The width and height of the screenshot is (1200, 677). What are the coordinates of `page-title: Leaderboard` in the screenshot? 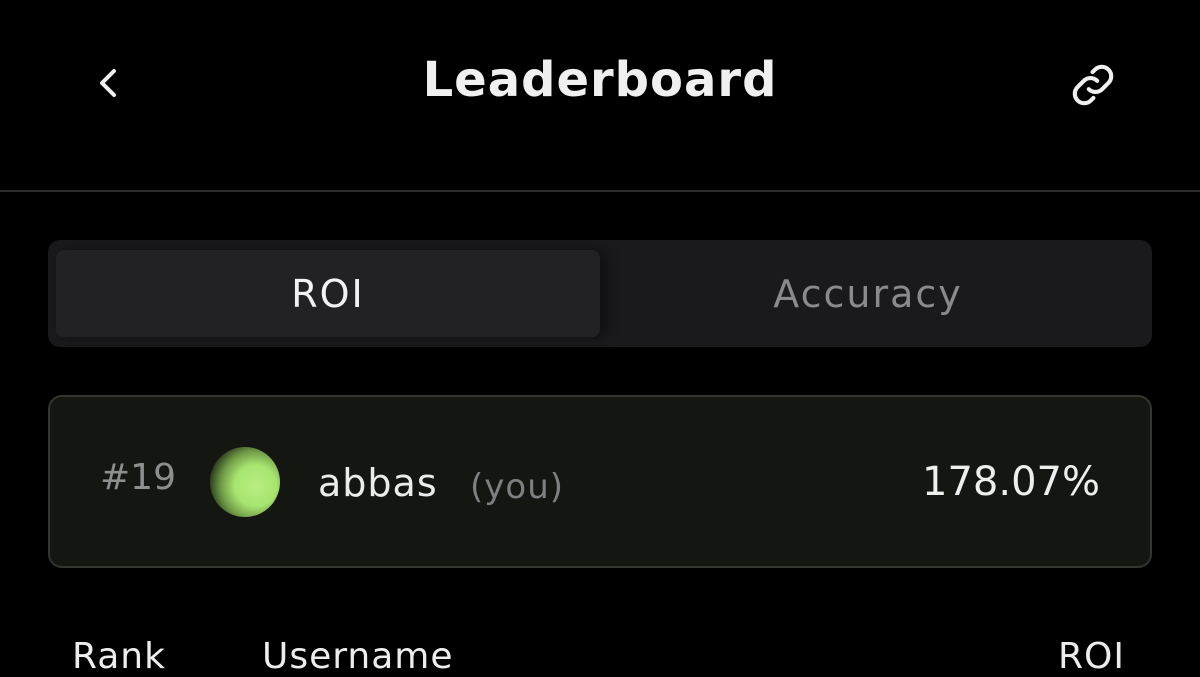 It's located at (600, 80).